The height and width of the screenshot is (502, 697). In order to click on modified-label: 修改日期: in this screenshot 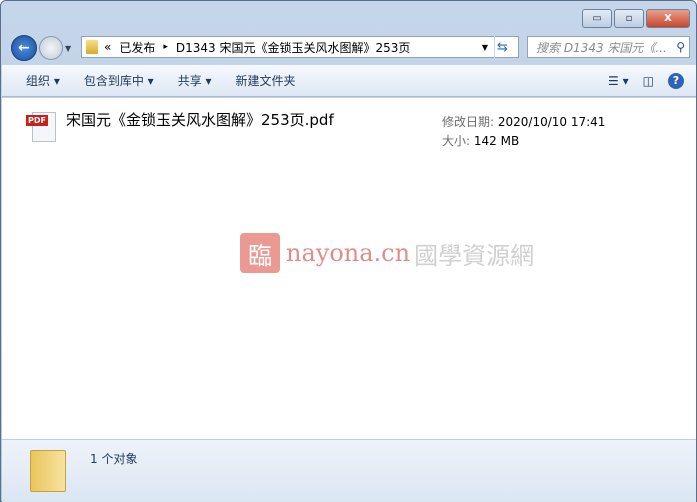, I will do `click(468, 122)`.